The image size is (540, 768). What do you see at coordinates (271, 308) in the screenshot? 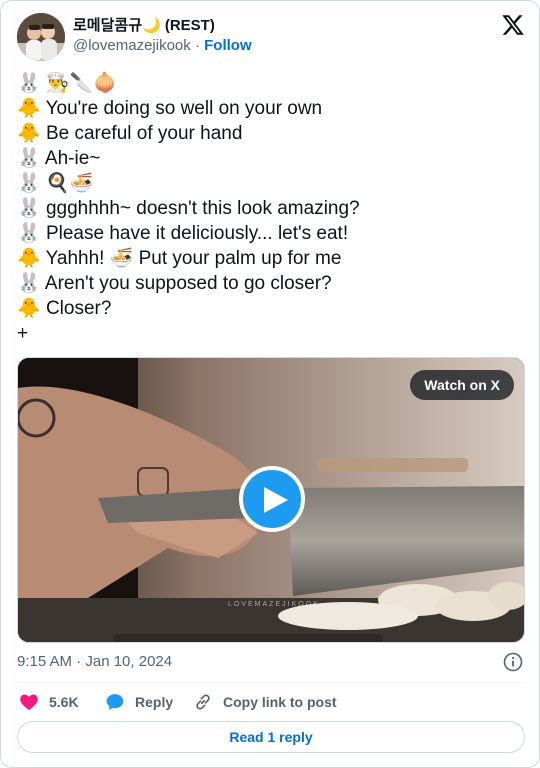
I see `tweet-line: 🐥 Closer?` at bounding box center [271, 308].